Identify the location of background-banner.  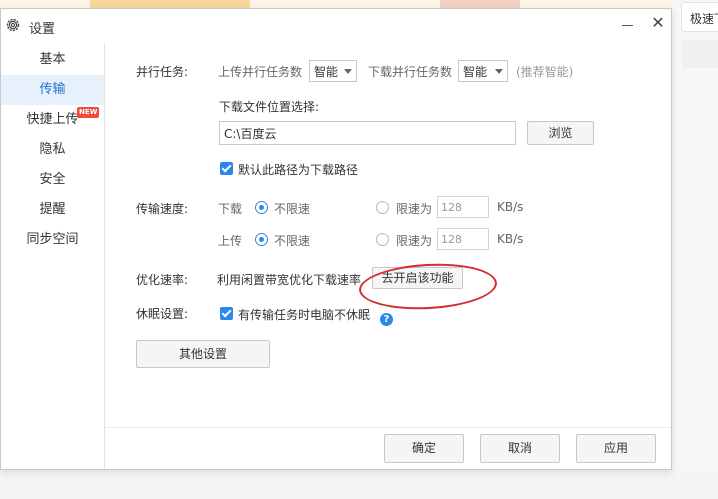
(170, 4).